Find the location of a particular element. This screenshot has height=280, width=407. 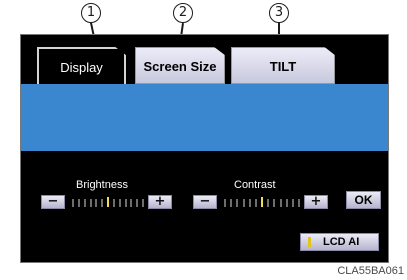

contrast-label: Contrast is located at coordinates (255, 185).